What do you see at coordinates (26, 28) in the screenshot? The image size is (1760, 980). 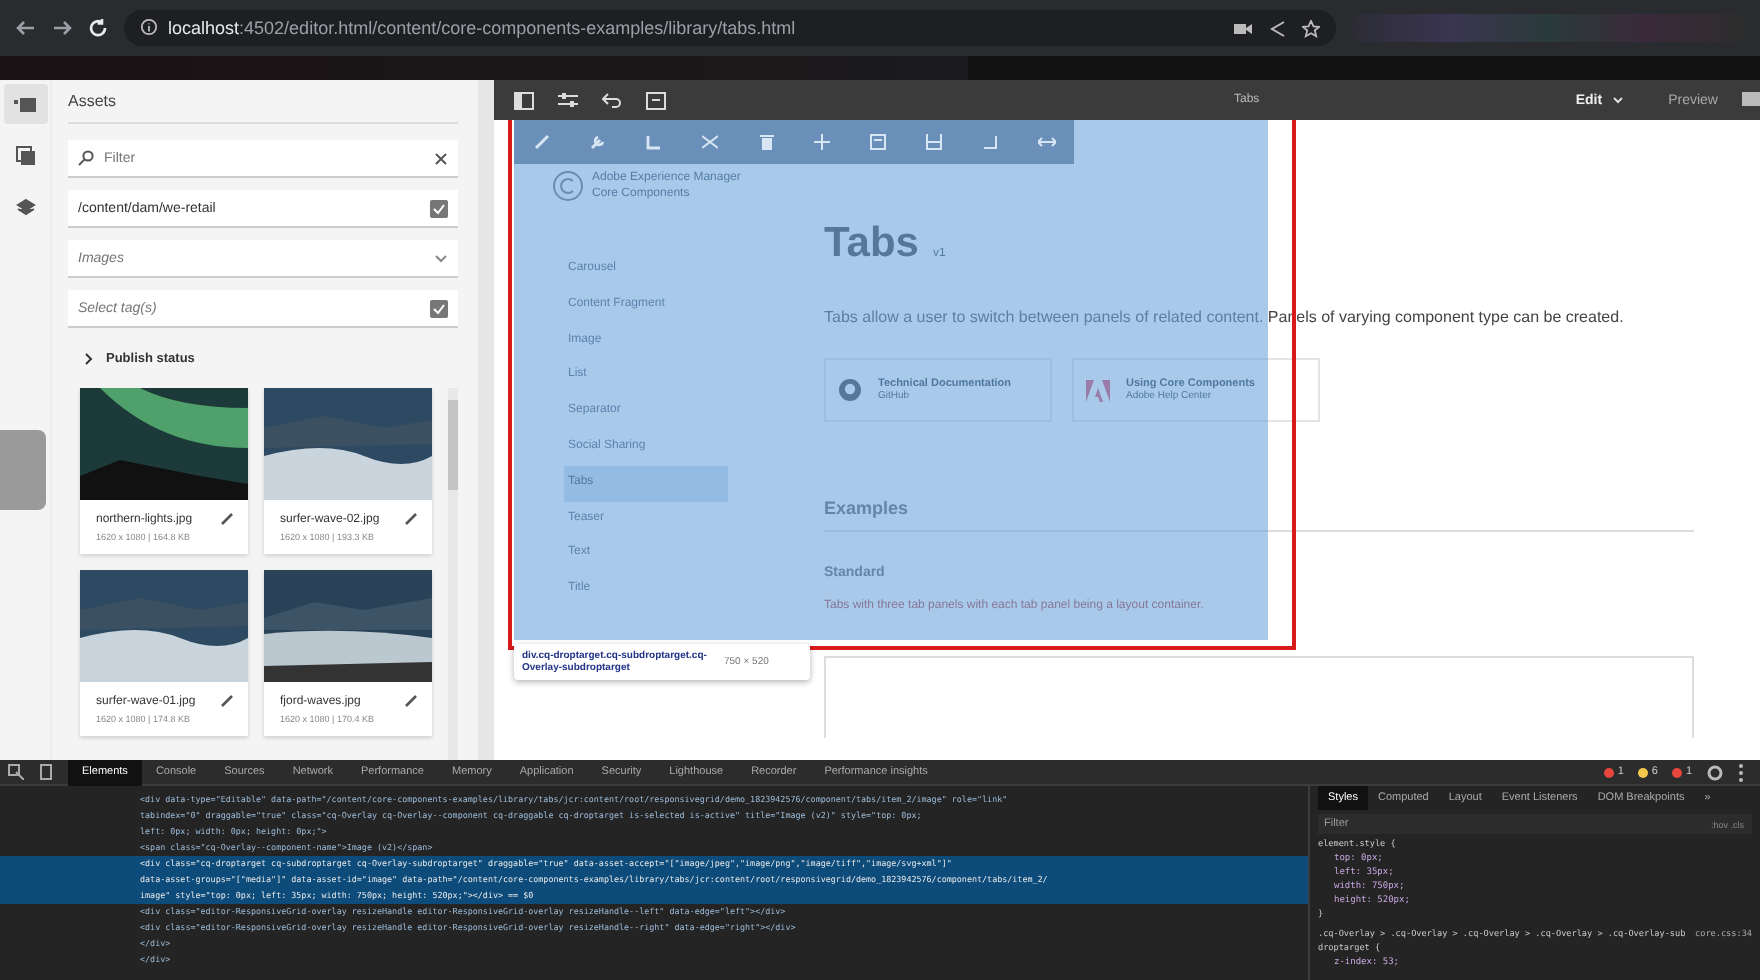 I see `back-icon` at bounding box center [26, 28].